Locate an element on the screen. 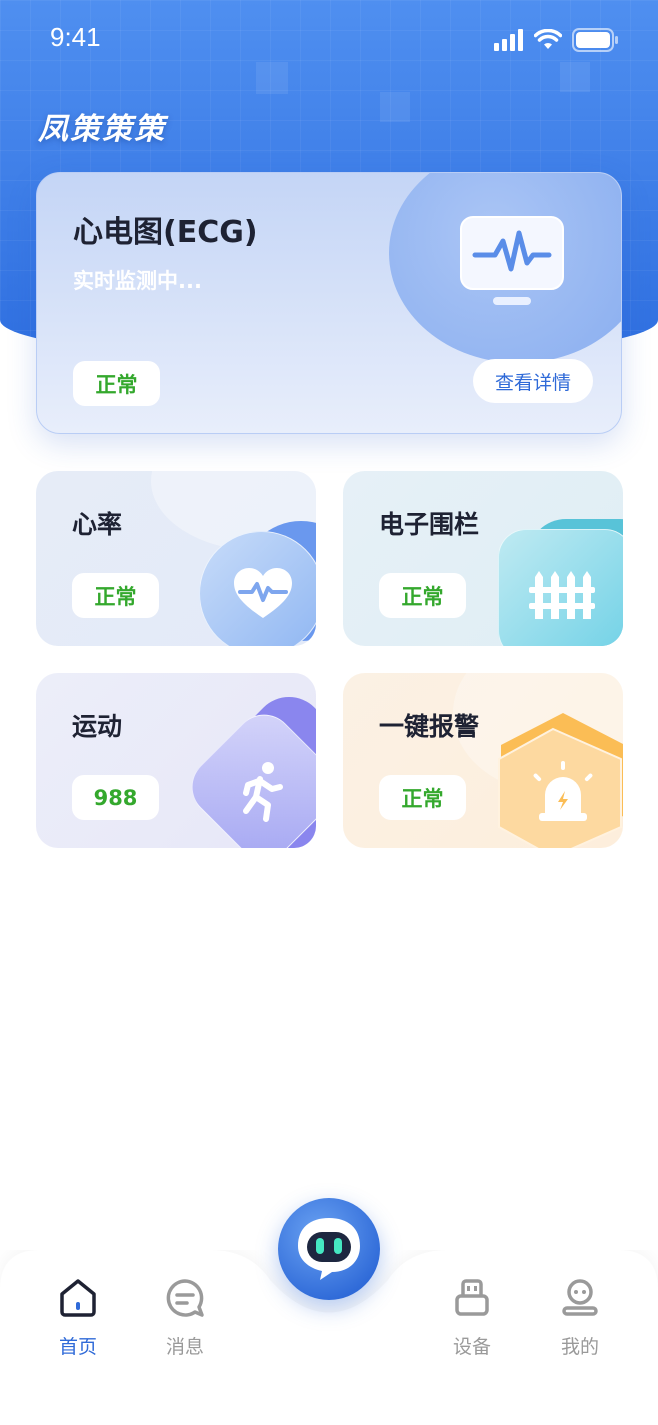 This screenshot has width=658, height=1425. alarm-title: 一键报警 is located at coordinates (429, 726).